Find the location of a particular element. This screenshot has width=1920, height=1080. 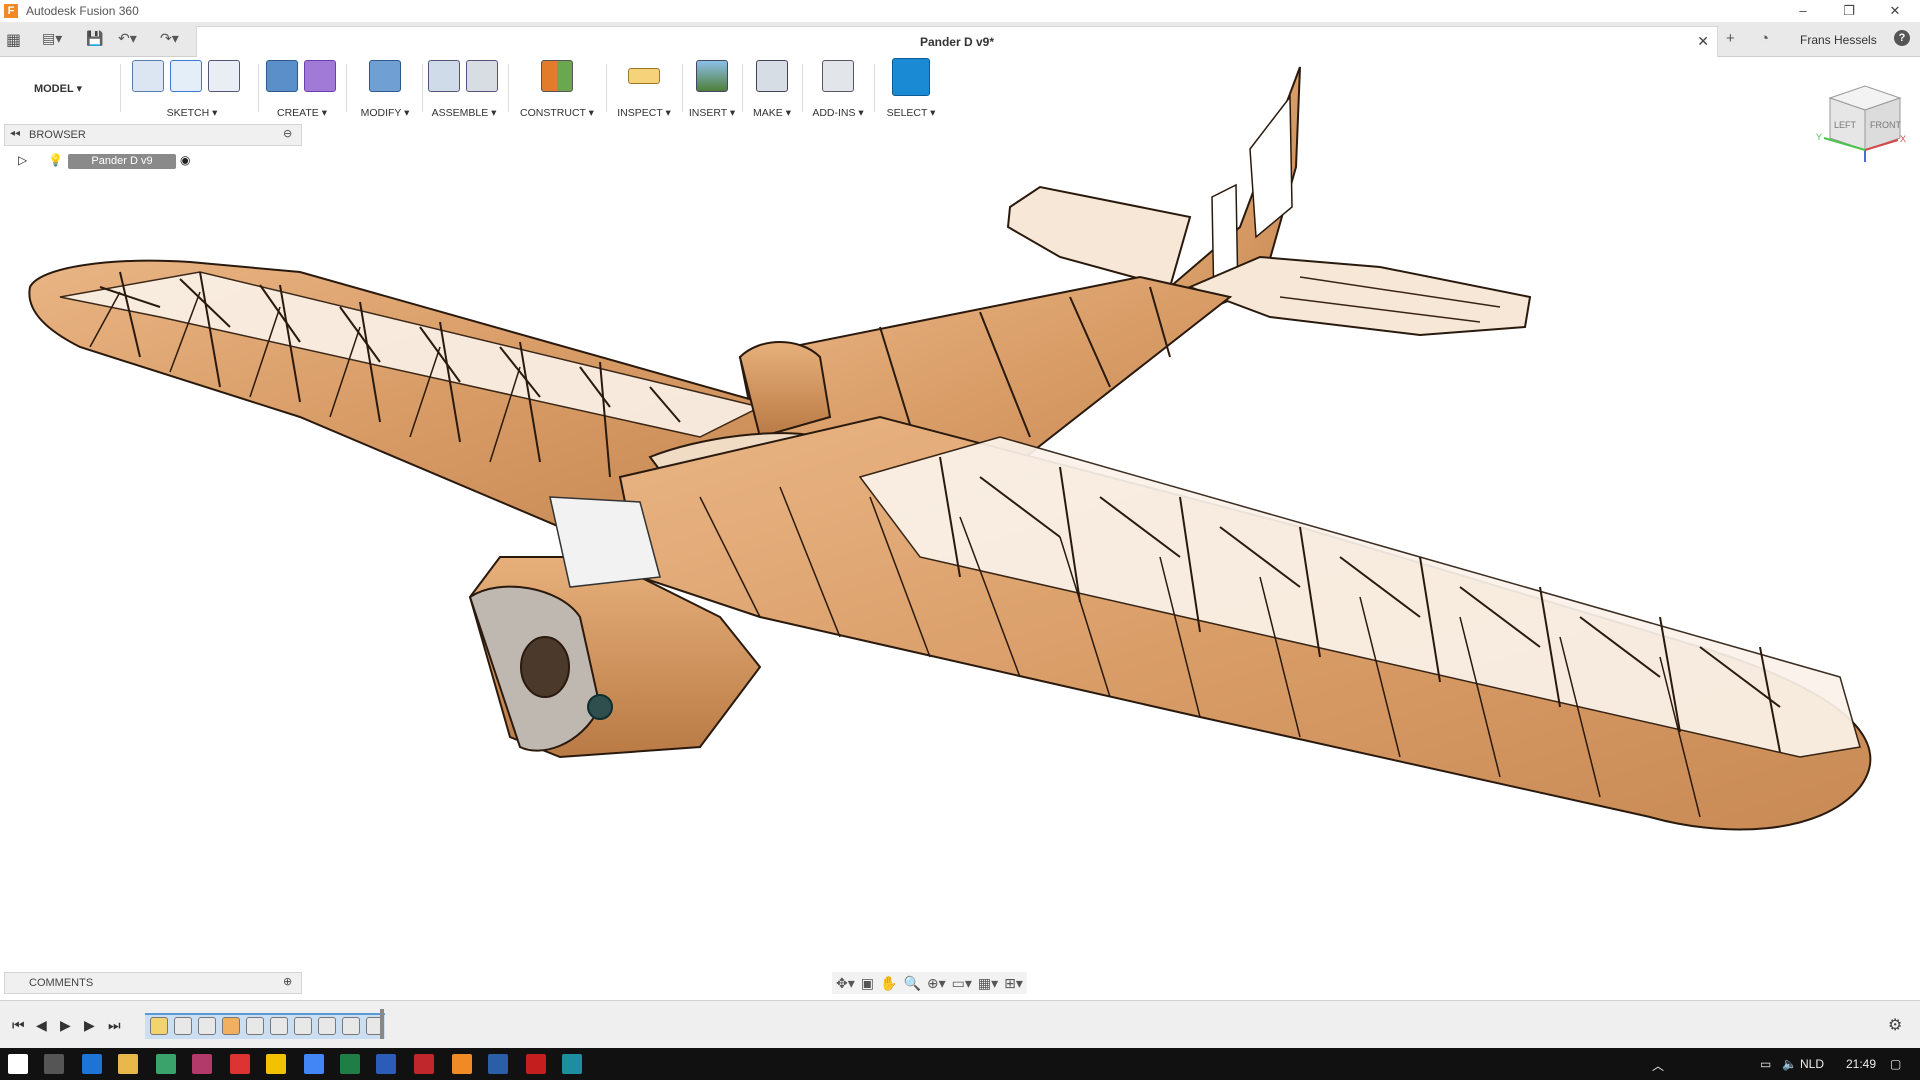

play-icon: ▶ is located at coordinates (65, 1025).